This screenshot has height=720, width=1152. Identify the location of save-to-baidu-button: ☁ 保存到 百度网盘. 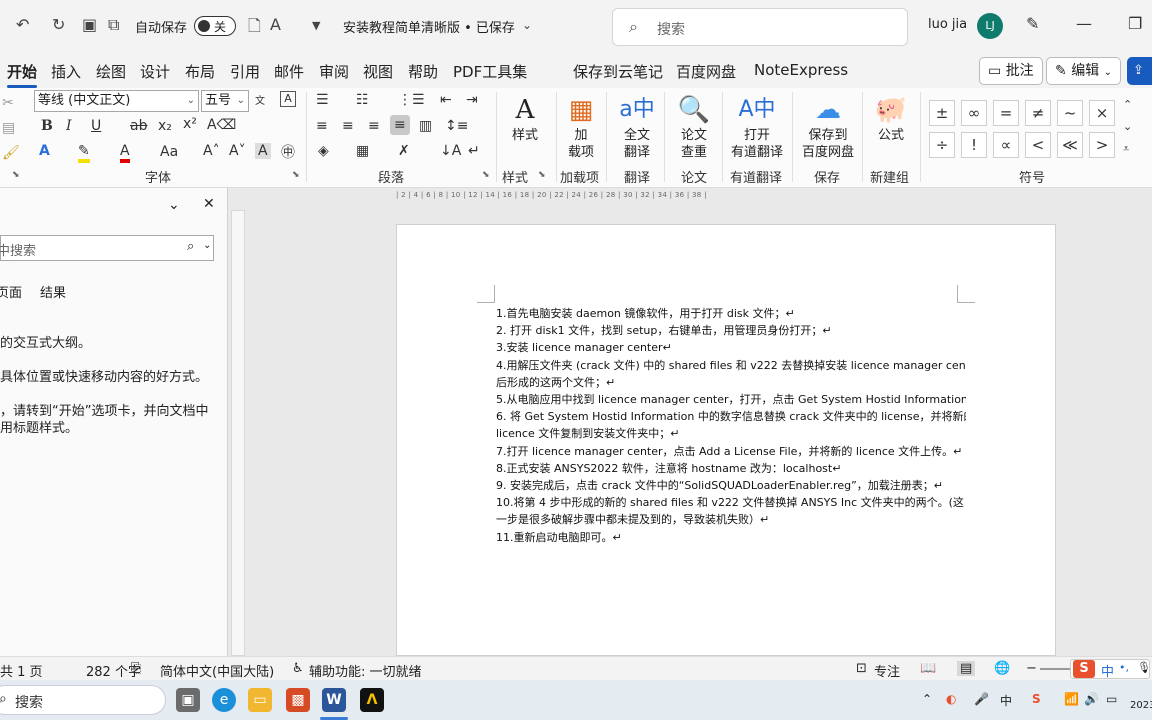
(828, 127).